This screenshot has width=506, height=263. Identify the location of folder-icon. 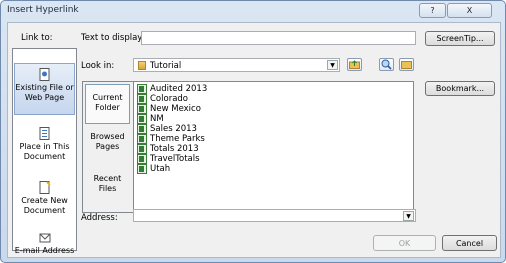
(142, 65).